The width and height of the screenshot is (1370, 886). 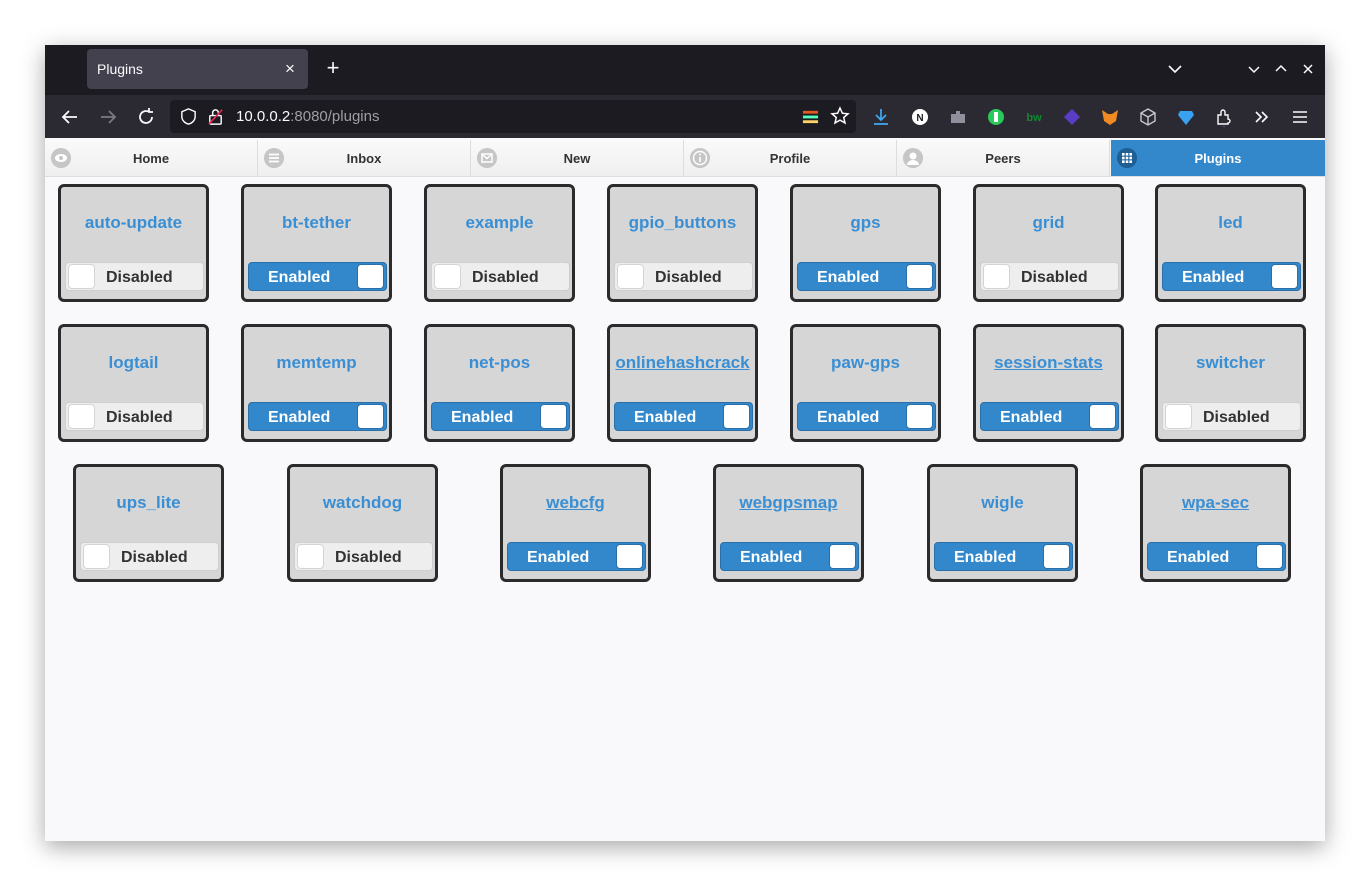 I want to click on back-icon, so click(x=70, y=117).